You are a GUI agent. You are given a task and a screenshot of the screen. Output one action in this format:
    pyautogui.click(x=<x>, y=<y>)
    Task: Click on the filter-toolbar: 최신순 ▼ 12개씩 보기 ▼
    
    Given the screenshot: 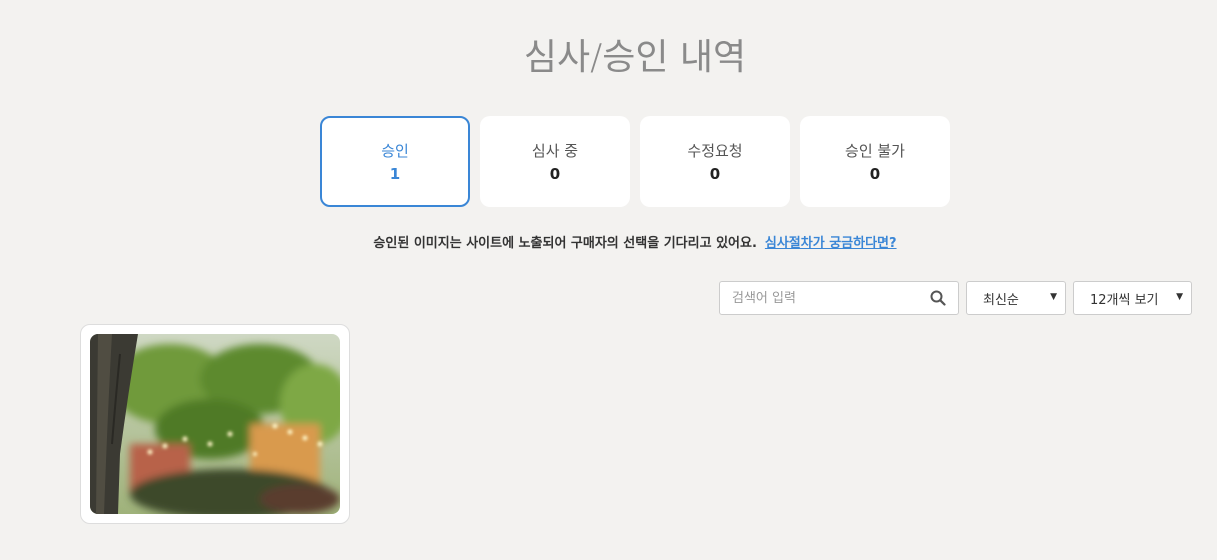 What is the action you would take?
    pyautogui.click(x=955, y=298)
    